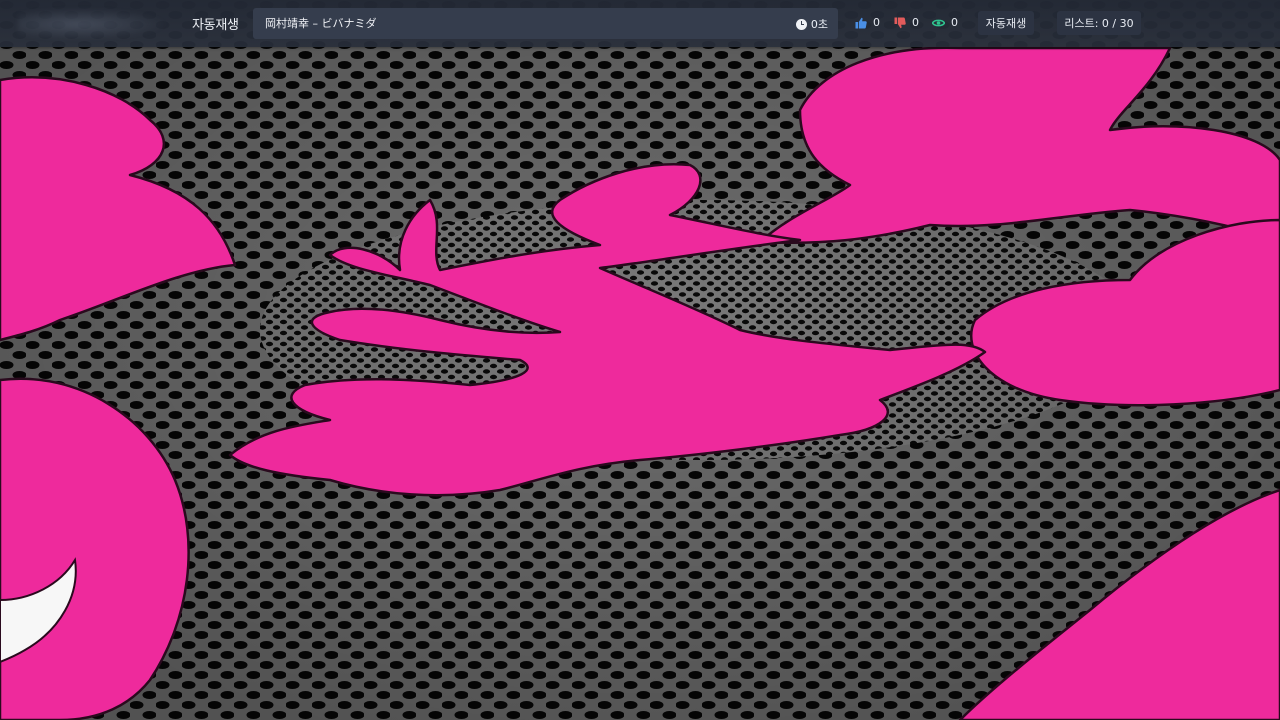 This screenshot has height=720, width=1280. I want to click on dislike-button: 0, so click(906, 22).